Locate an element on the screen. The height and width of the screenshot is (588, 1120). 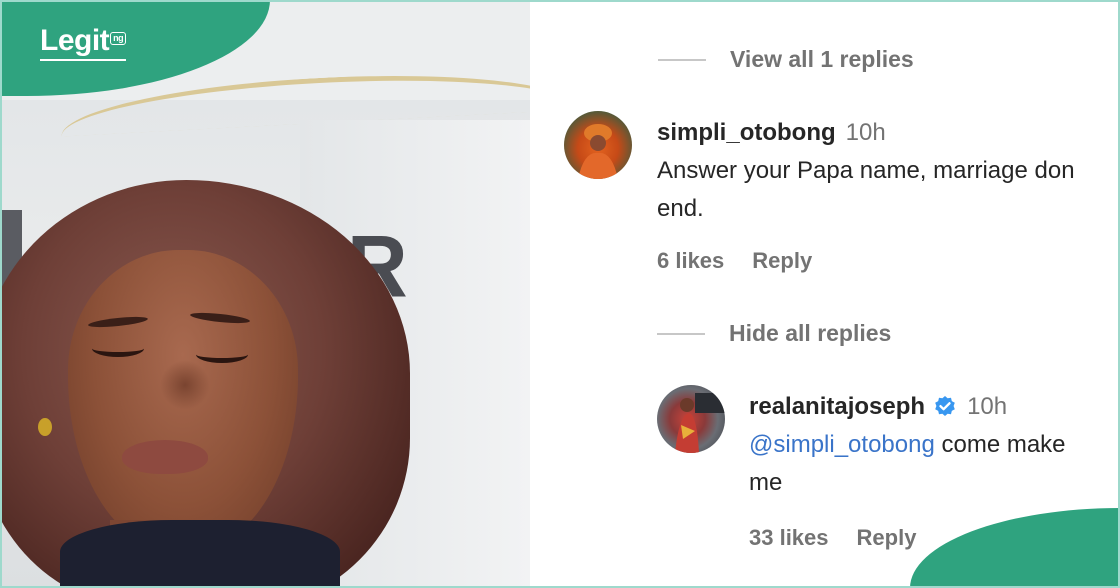
lips is located at coordinates (165, 457).